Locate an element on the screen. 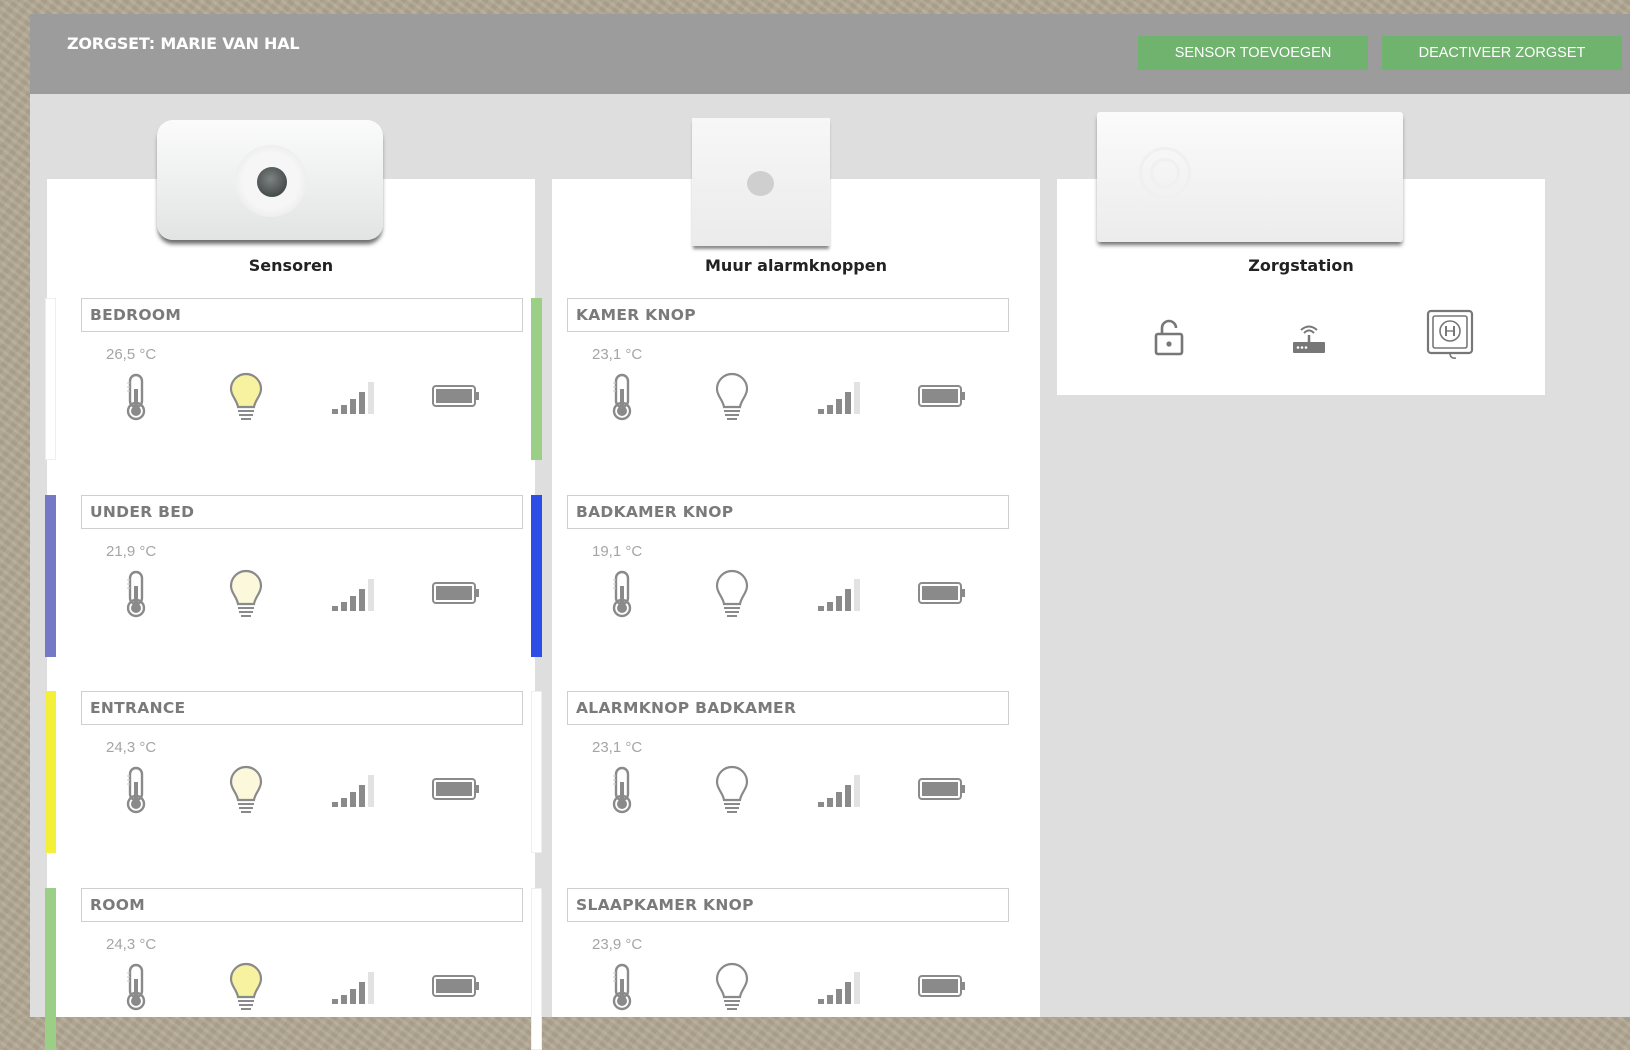 The height and width of the screenshot is (1050, 1630). temperature-value: 21,9 °C is located at coordinates (131, 551).